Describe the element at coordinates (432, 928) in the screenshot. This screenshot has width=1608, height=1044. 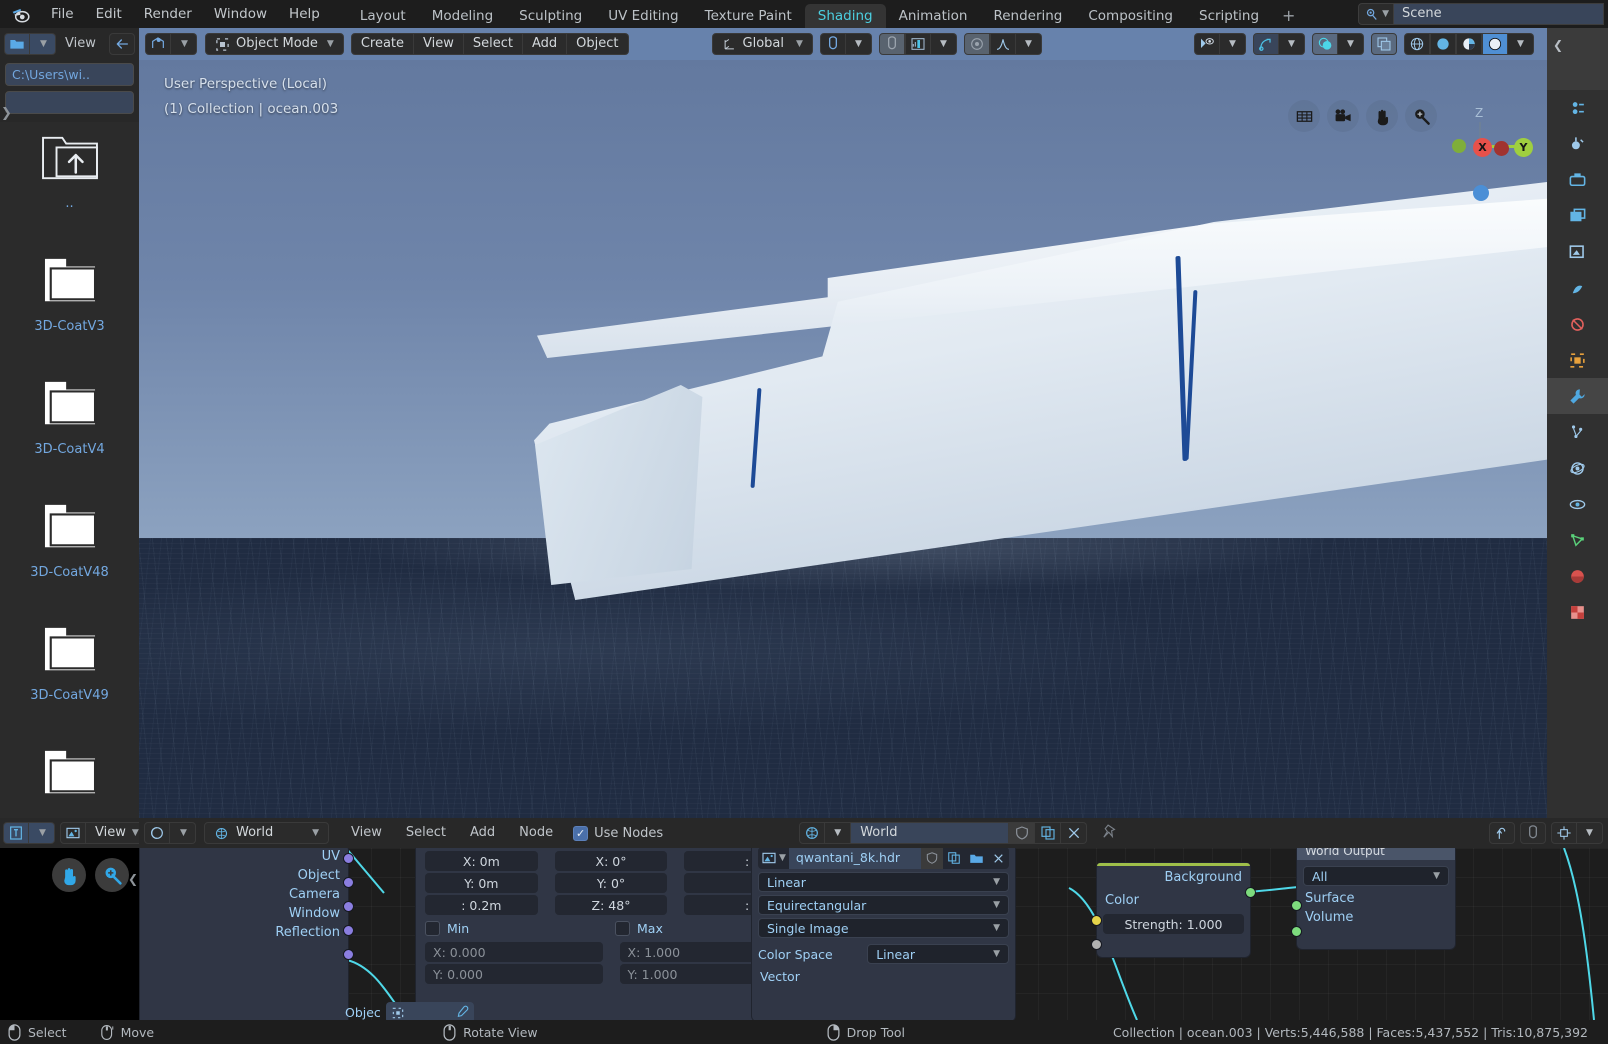
I see `mapping-min-checkbox` at that location.